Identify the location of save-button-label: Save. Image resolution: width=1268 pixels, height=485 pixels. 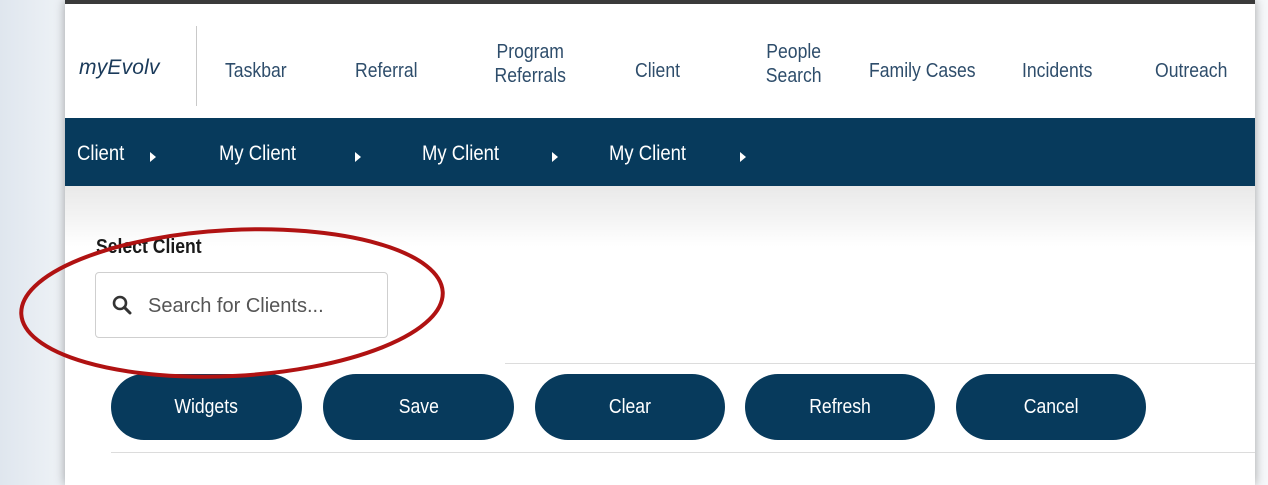
(418, 406).